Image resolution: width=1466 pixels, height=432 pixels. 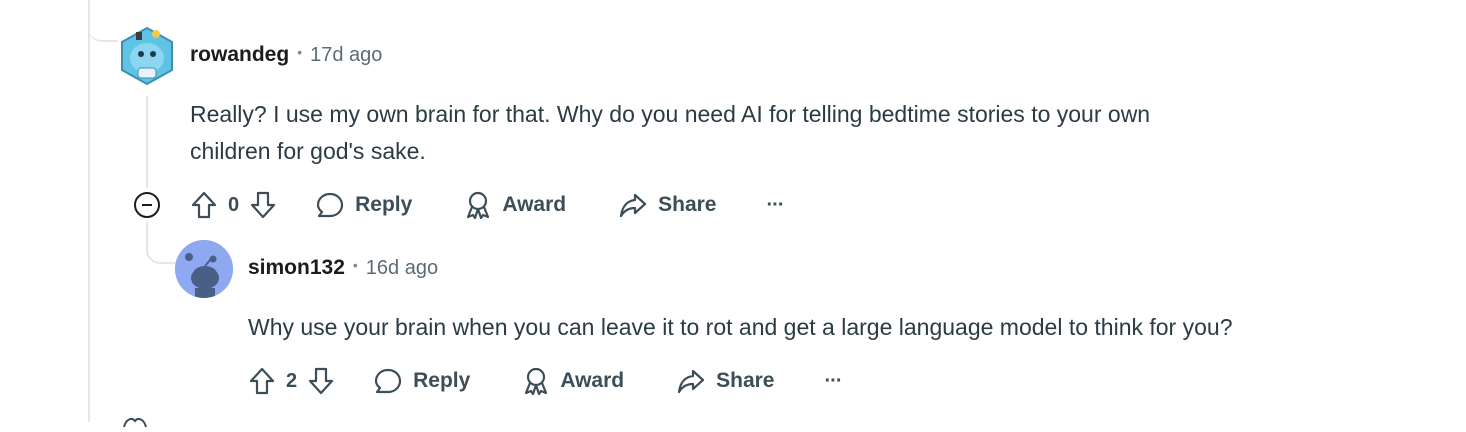 I want to click on thread-line-outer, so click(x=89, y=211).